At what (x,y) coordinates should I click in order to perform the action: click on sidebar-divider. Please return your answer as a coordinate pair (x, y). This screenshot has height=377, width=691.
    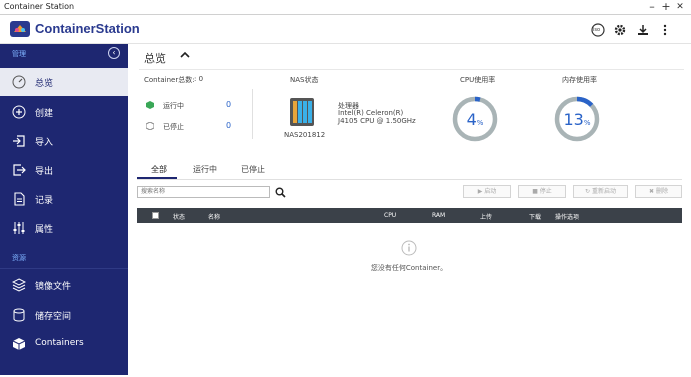
    Looking at the image, I should click on (64, 268).